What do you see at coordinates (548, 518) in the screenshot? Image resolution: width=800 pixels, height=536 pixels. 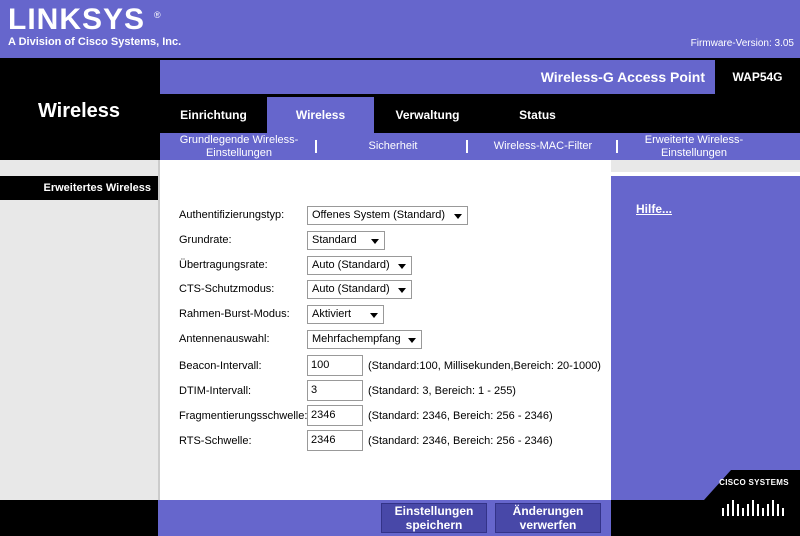 I see `discard-changes-button: Änderungen verwerfen` at bounding box center [548, 518].